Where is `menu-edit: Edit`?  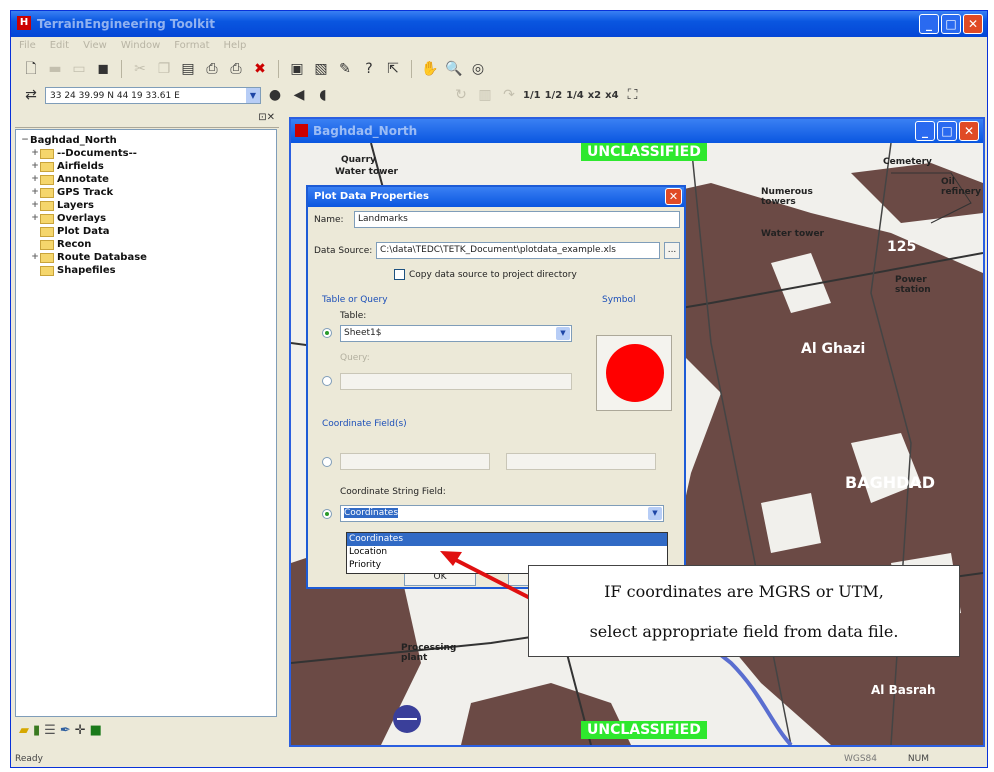 menu-edit: Edit is located at coordinates (59, 46).